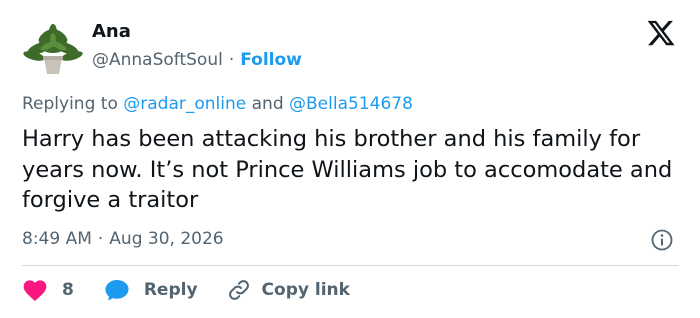  Describe the element at coordinates (271, 60) in the screenshot. I see `follow-button: Follow` at that location.